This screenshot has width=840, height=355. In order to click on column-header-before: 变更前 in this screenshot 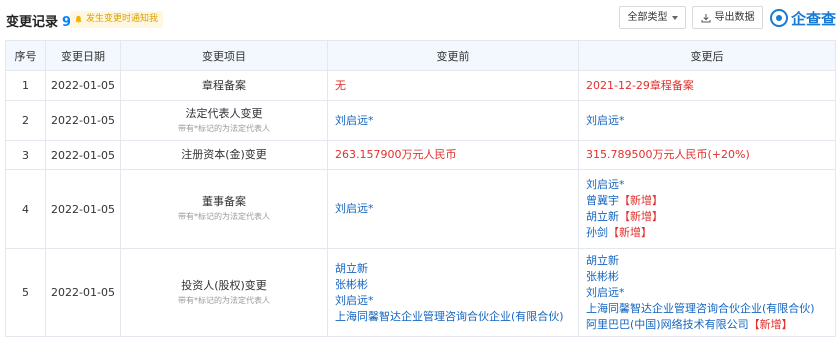, I will do `click(453, 55)`.